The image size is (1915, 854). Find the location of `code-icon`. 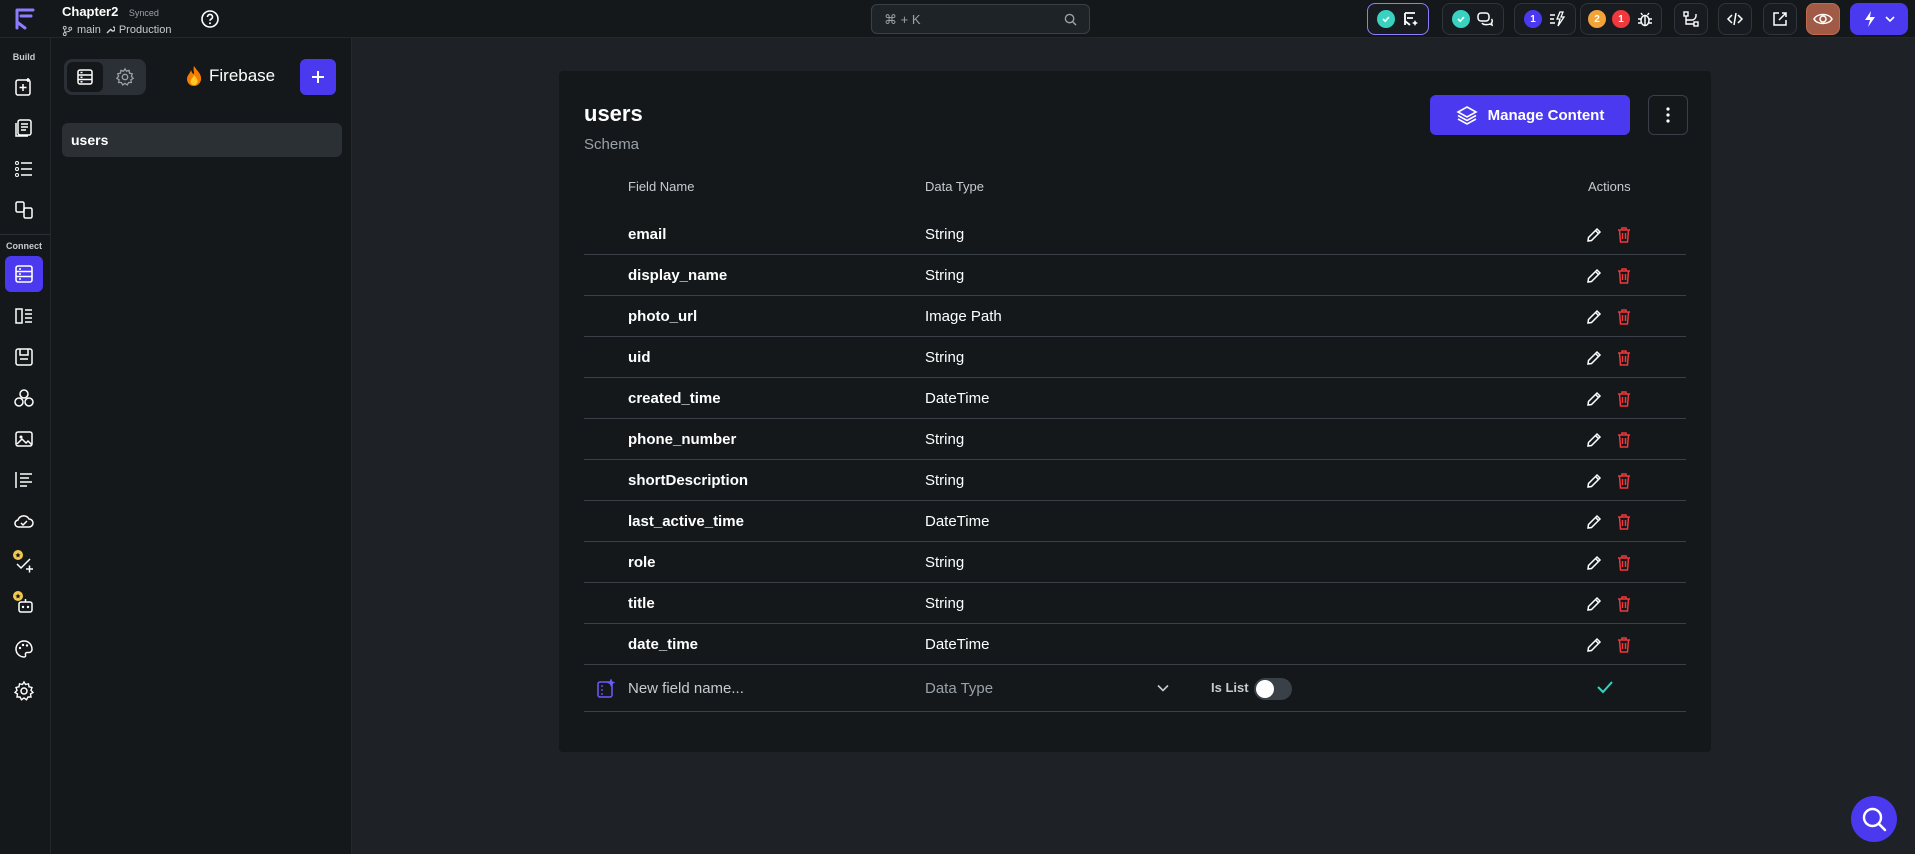

code-icon is located at coordinates (1735, 19).